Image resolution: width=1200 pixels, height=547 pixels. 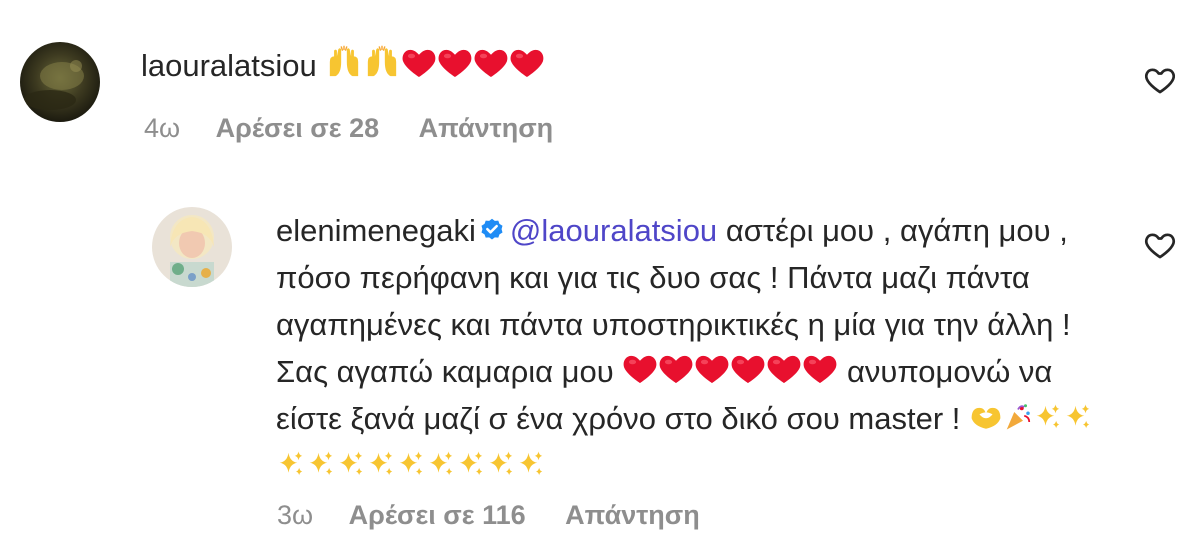 I want to click on reply-time: 3ω, so click(x=295, y=515).